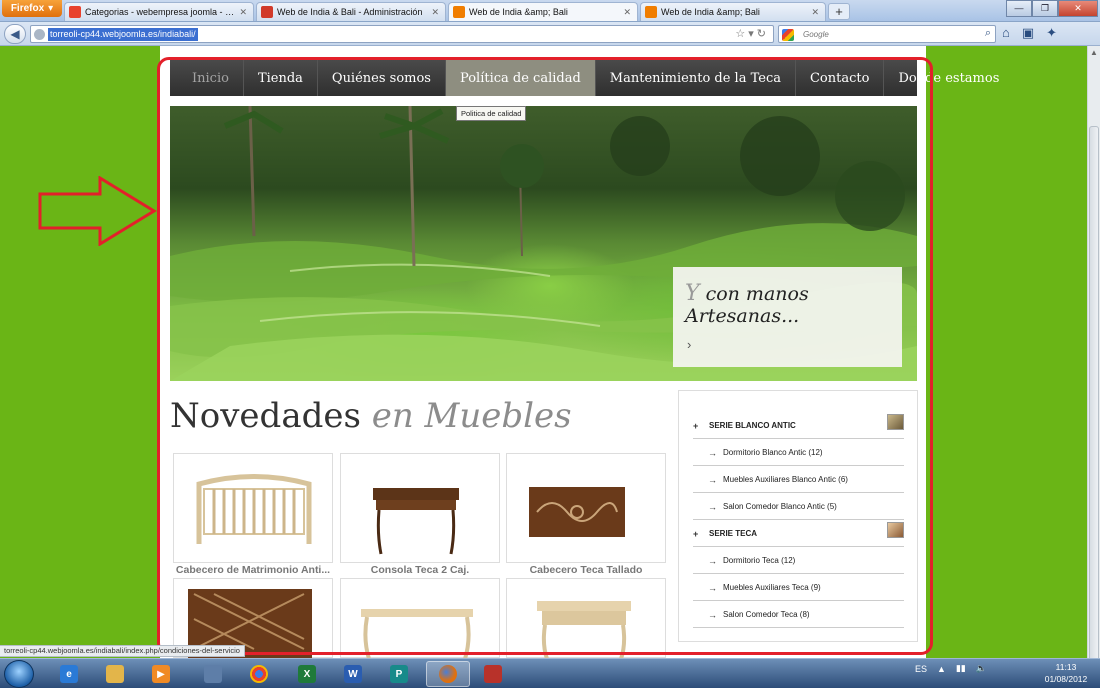 This screenshot has height=688, width=1100. I want to click on window-controls: — ❐ ✕, so click(1052, 8).